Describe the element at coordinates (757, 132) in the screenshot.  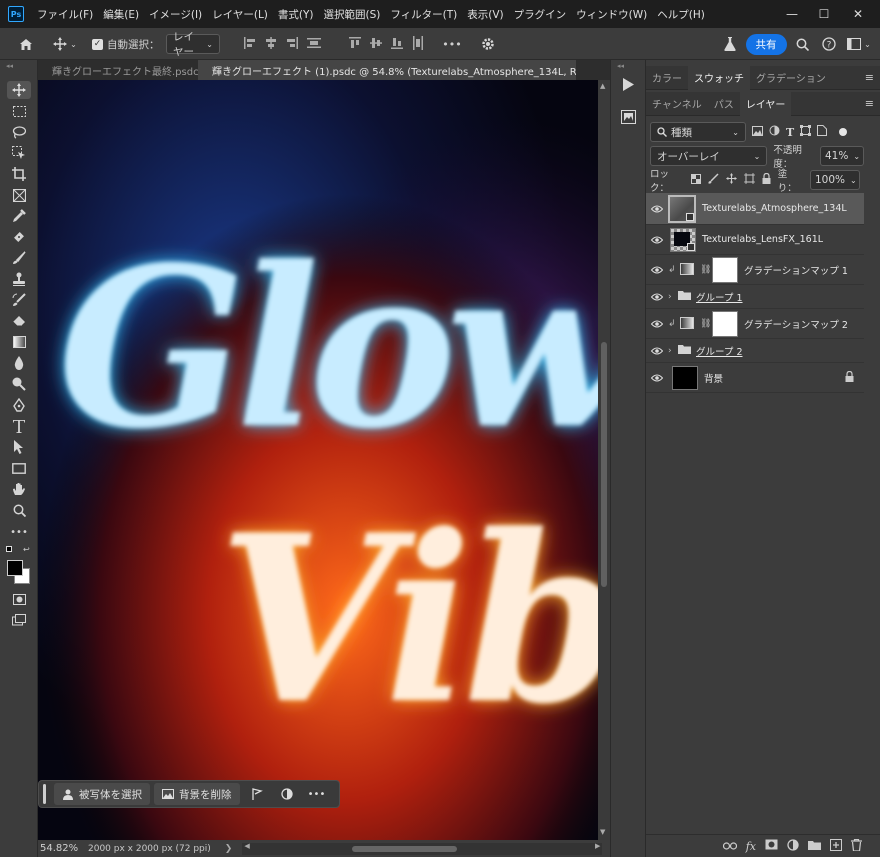
I see `filter-pixel-icon` at that location.